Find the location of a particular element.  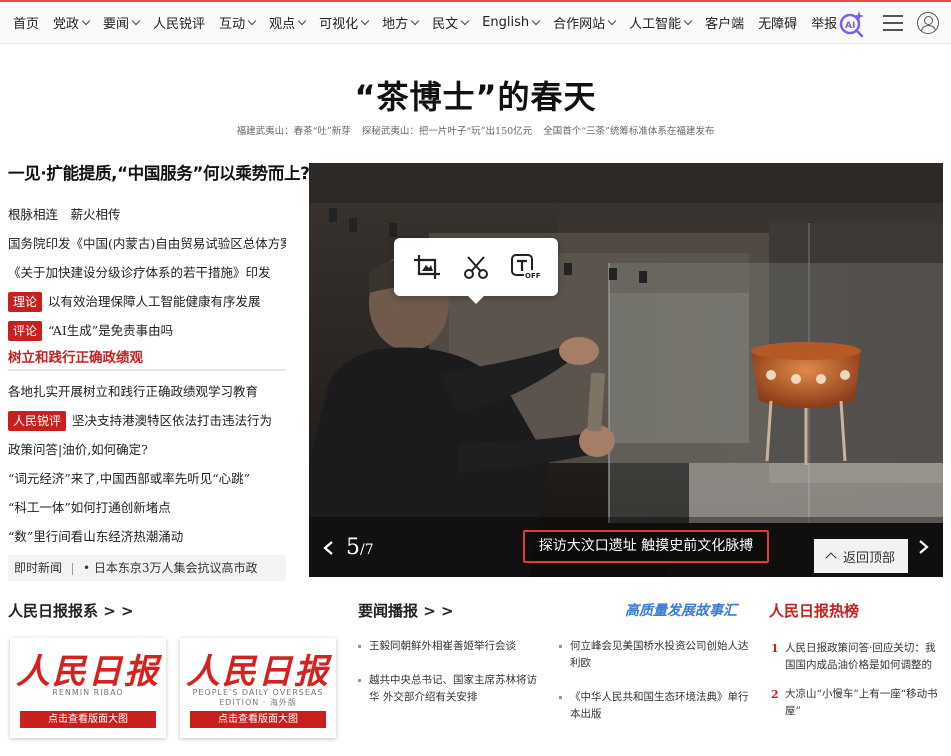

list-item-text: 坚决支持港澳特区依法打击违法行为 is located at coordinates (172, 420).